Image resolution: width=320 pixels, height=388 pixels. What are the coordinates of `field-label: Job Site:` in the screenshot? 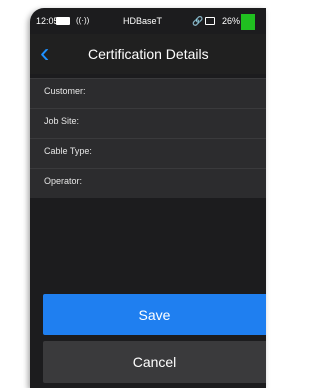 It's located at (62, 121).